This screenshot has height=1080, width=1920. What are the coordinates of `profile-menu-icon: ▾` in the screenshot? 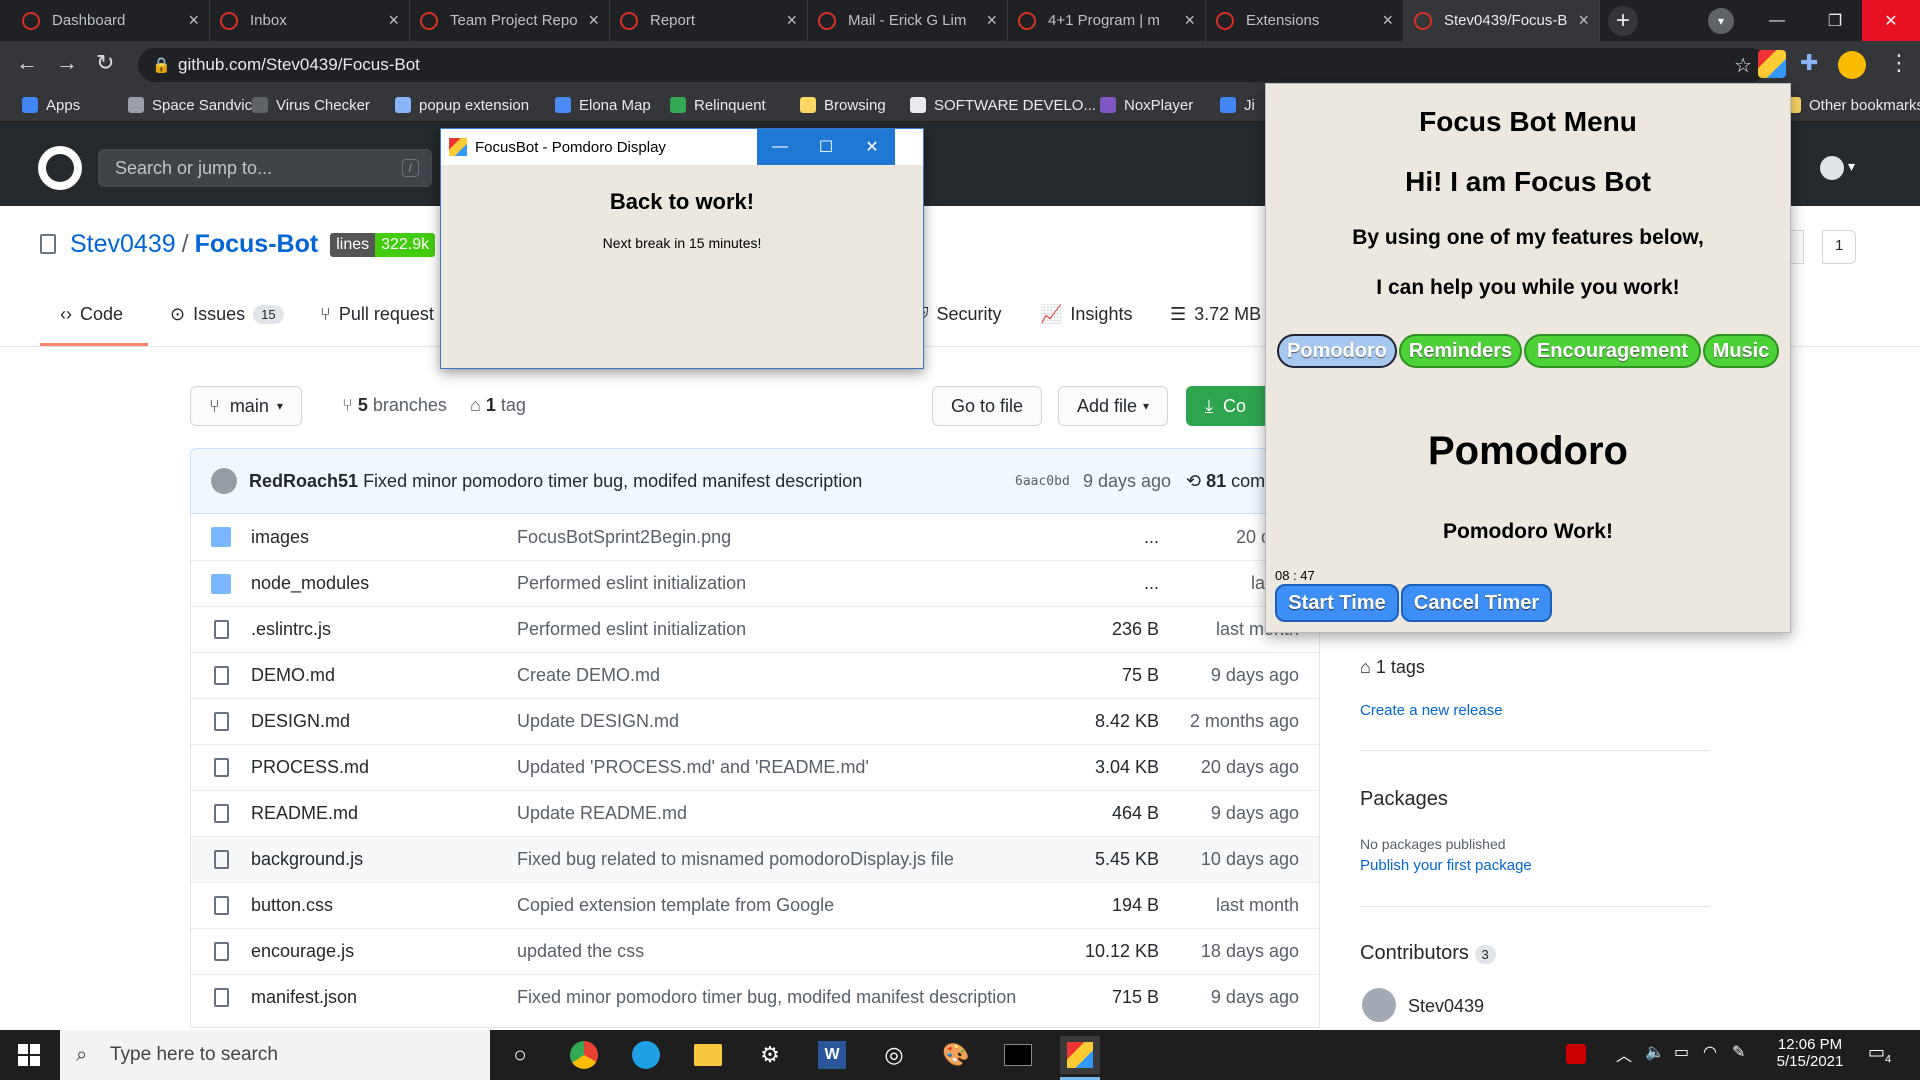 It's located at (1721, 21).